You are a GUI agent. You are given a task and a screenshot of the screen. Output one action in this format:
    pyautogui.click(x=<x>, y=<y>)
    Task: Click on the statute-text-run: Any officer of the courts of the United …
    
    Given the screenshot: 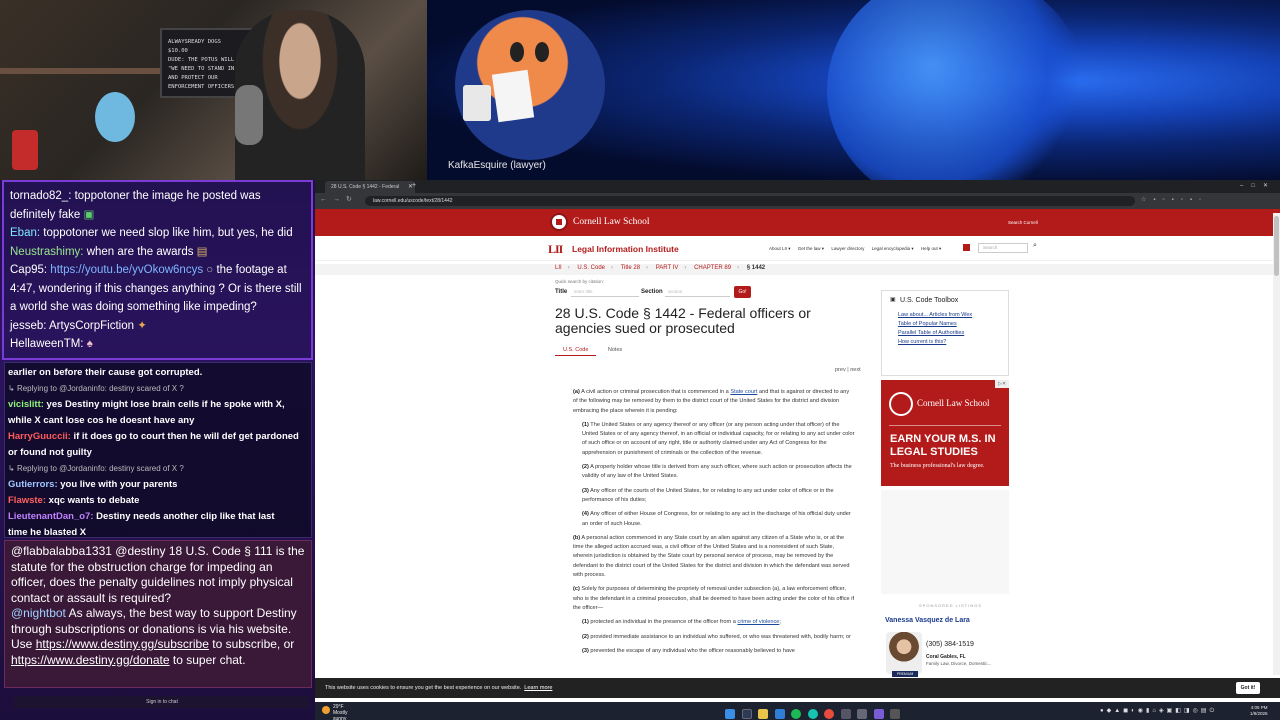 What is the action you would take?
    pyautogui.click(x=708, y=495)
    